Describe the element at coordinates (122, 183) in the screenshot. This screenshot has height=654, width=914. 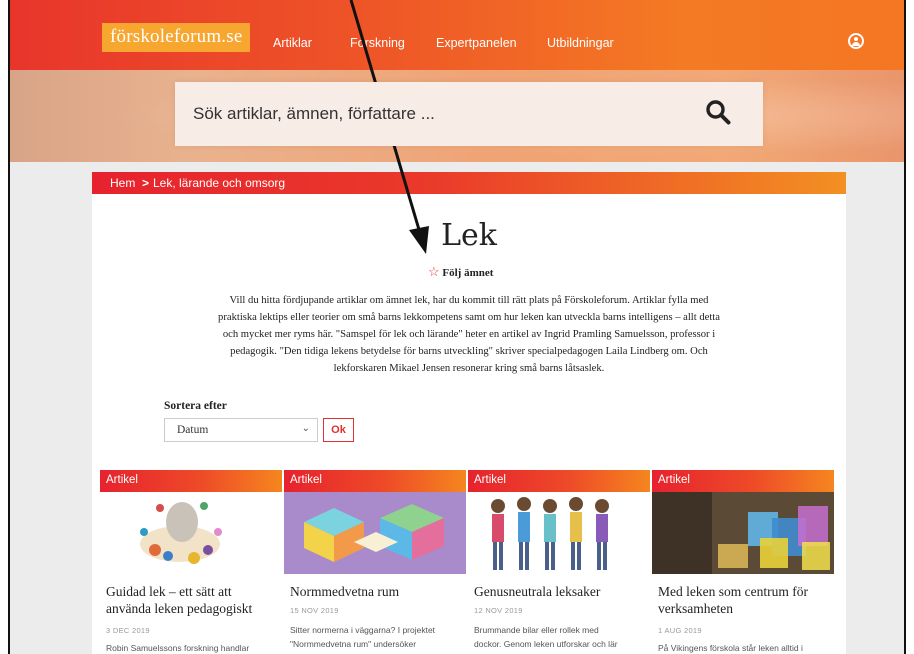
I see `breadcrumb-home: Hem` at that location.